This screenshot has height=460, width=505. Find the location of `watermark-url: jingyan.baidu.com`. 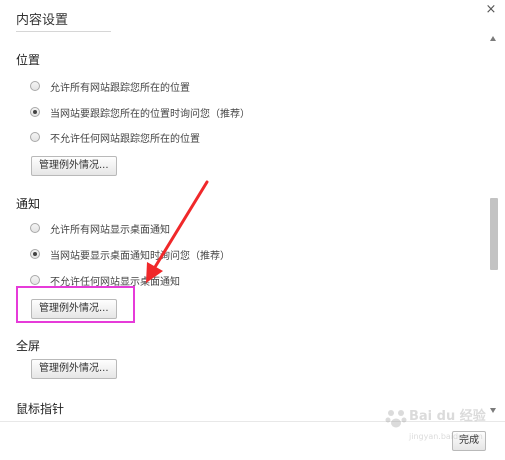

watermark-url: jingyan.baidu.com is located at coordinates (446, 436).